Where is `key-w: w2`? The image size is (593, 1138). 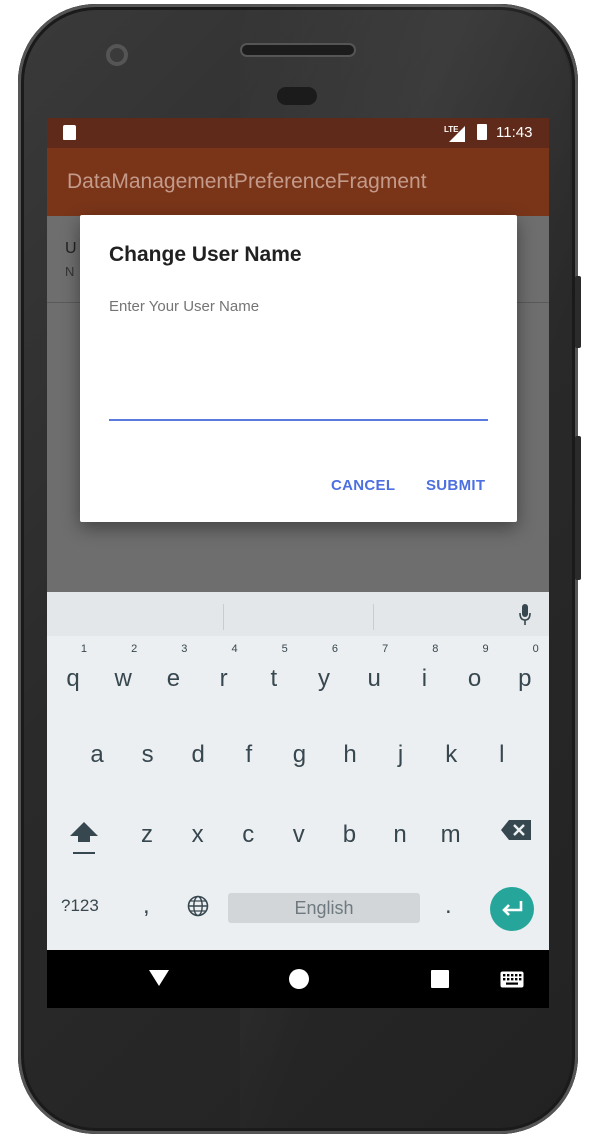
key-w: w2 is located at coordinates (123, 674).